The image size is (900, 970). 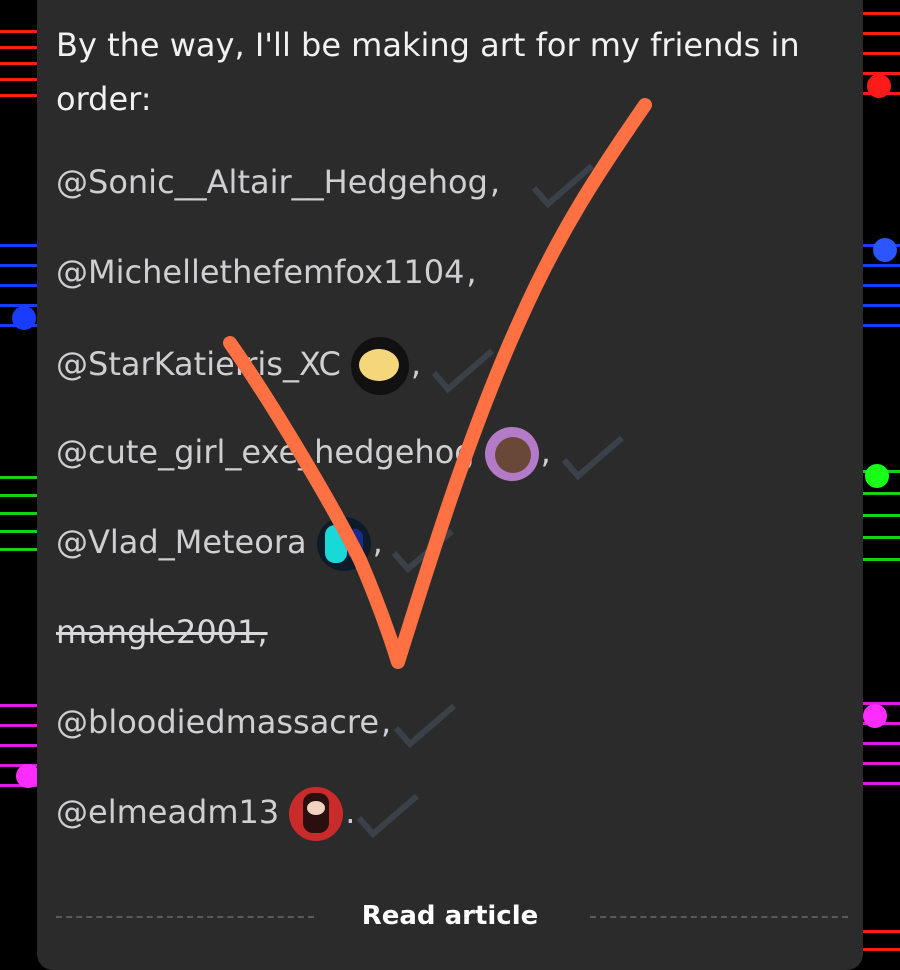 I want to click on mention-link: @bloodiedmassacre, so click(x=217, y=722).